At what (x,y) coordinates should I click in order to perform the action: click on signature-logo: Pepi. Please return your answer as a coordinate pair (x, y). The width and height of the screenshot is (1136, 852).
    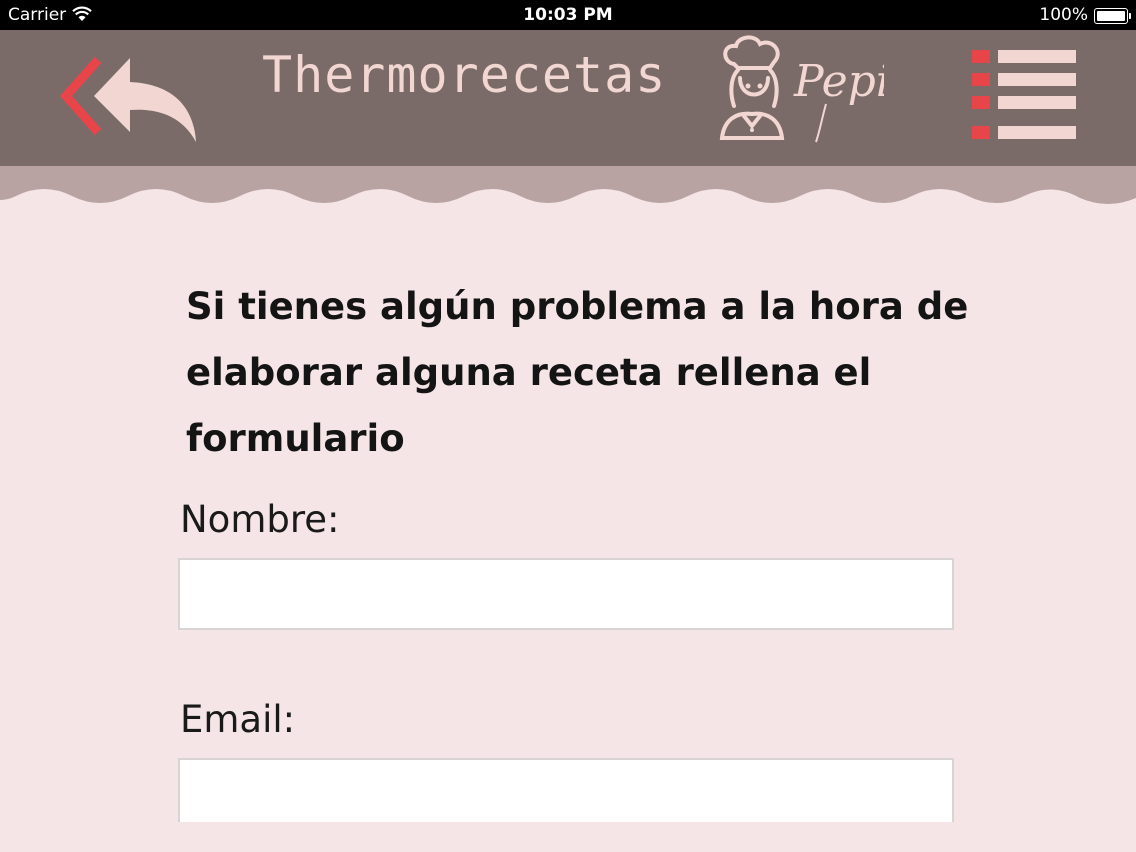
    Looking at the image, I should click on (841, 89).